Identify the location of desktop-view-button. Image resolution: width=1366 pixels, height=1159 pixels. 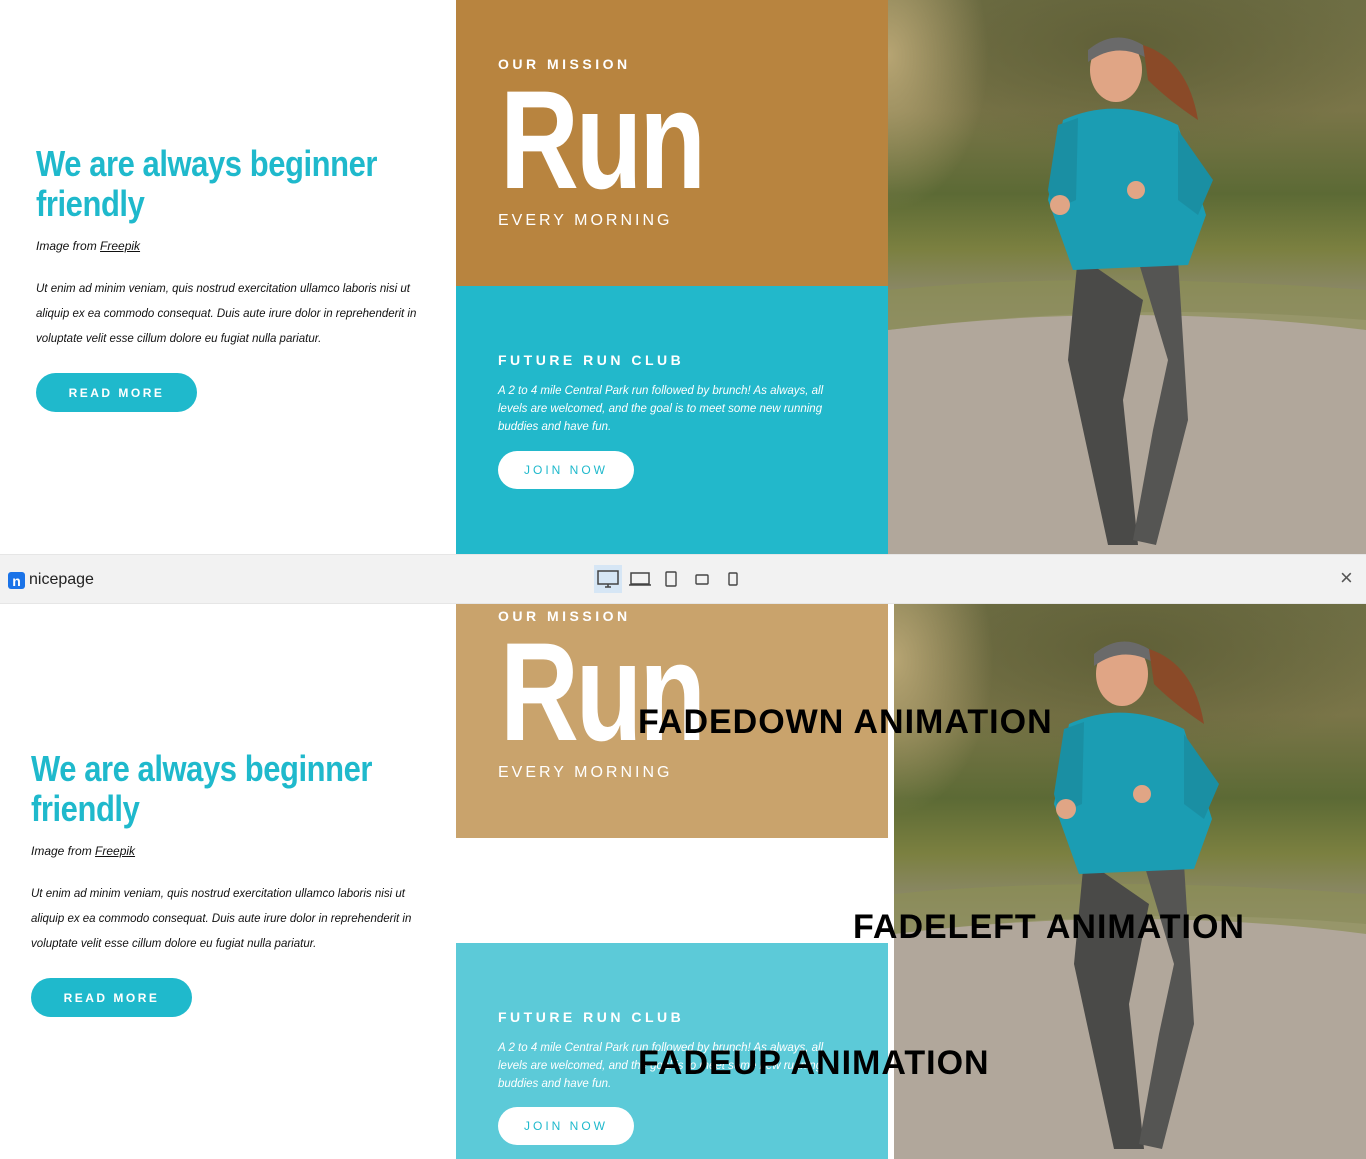
(608, 579).